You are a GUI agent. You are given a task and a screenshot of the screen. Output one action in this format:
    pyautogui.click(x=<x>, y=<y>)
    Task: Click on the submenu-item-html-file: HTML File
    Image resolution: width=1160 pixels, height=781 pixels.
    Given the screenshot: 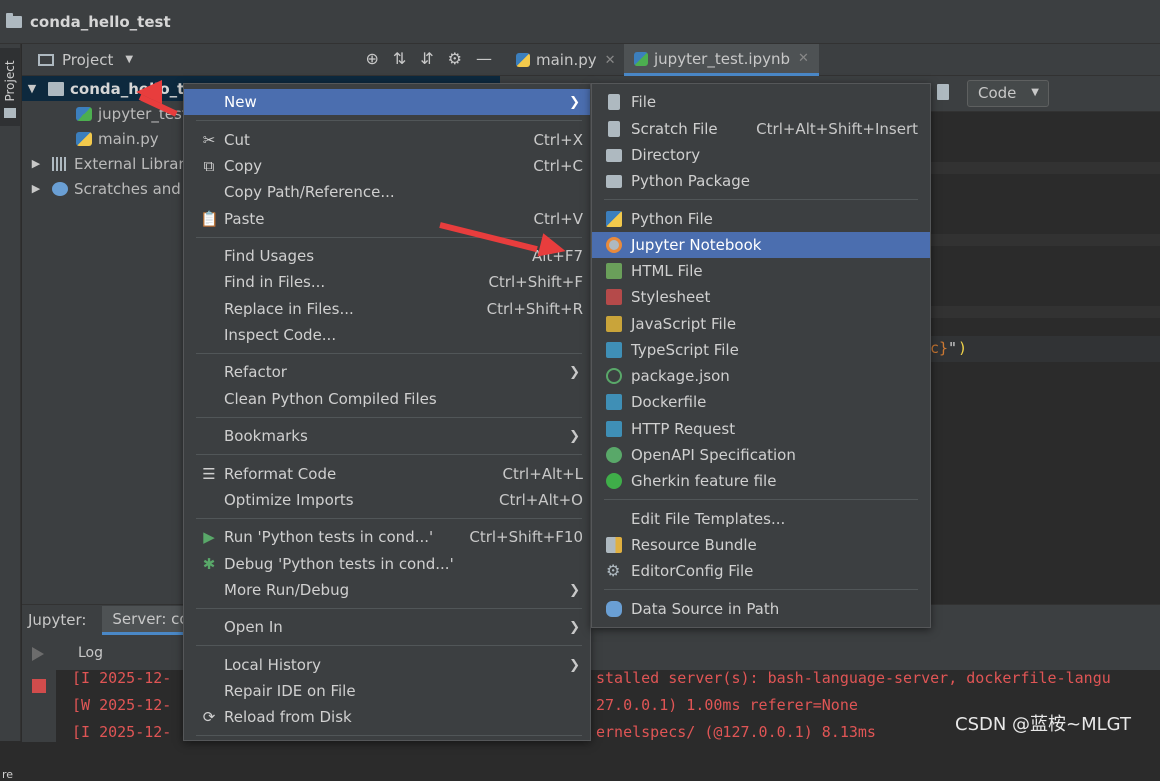 What is the action you would take?
    pyautogui.click(x=761, y=271)
    